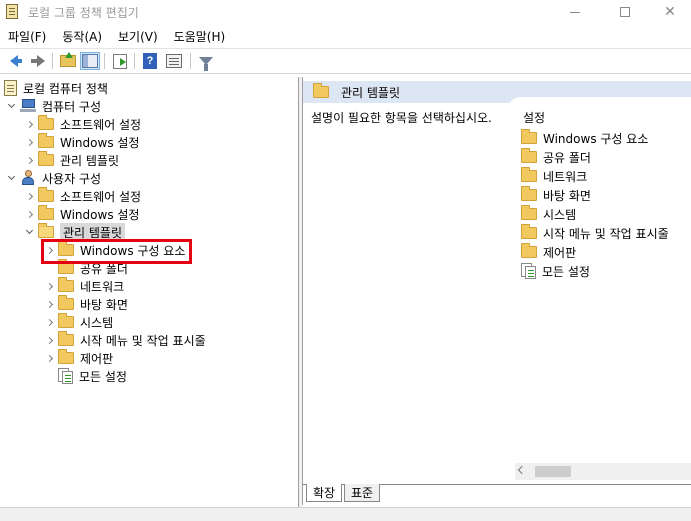  I want to click on tree-item-user-config: 사용자 구성, so click(53, 178).